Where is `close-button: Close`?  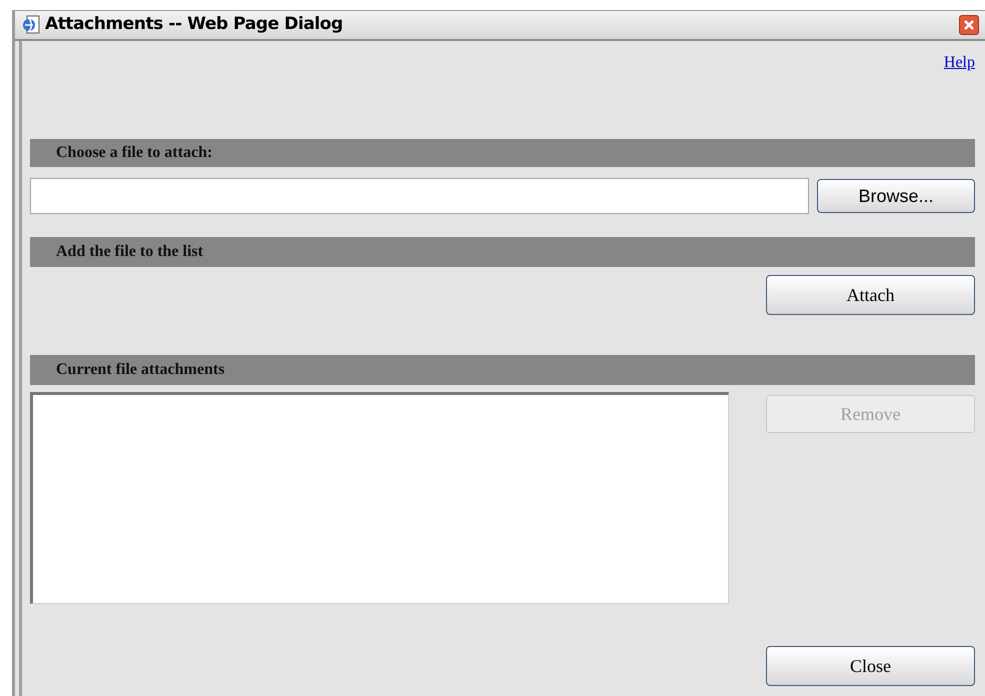 close-button: Close is located at coordinates (870, 666).